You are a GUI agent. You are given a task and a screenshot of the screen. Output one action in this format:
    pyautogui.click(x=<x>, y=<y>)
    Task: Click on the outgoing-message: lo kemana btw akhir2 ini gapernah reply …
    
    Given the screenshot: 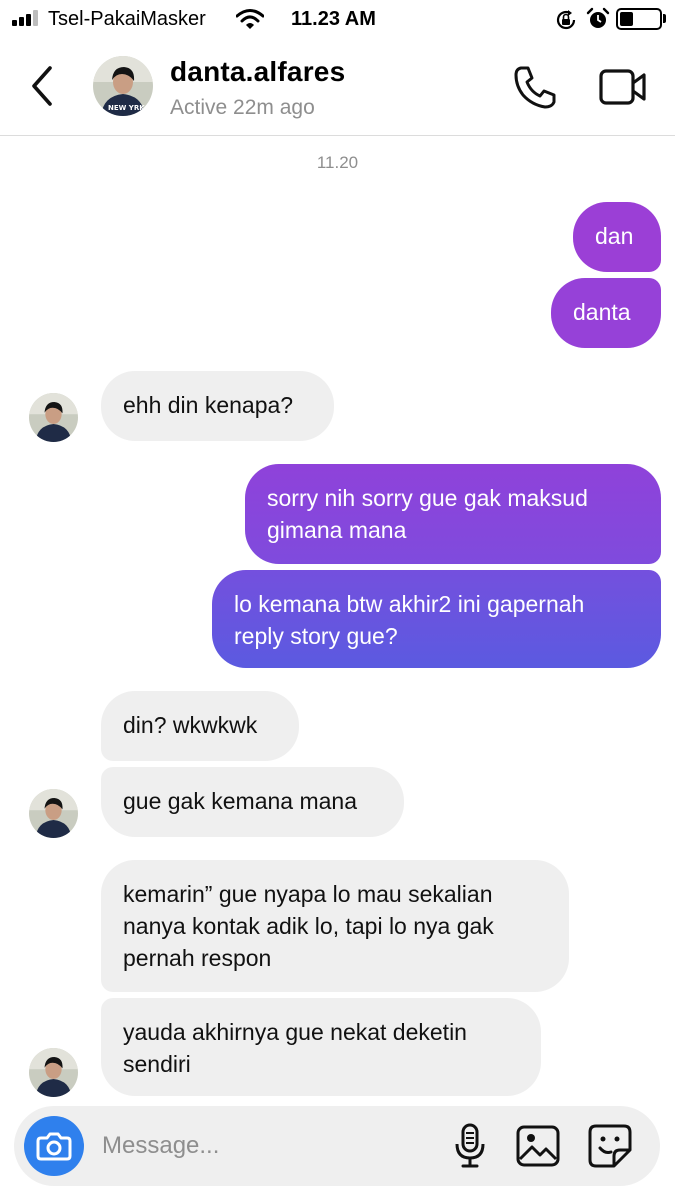 What is the action you would take?
    pyautogui.click(x=436, y=619)
    